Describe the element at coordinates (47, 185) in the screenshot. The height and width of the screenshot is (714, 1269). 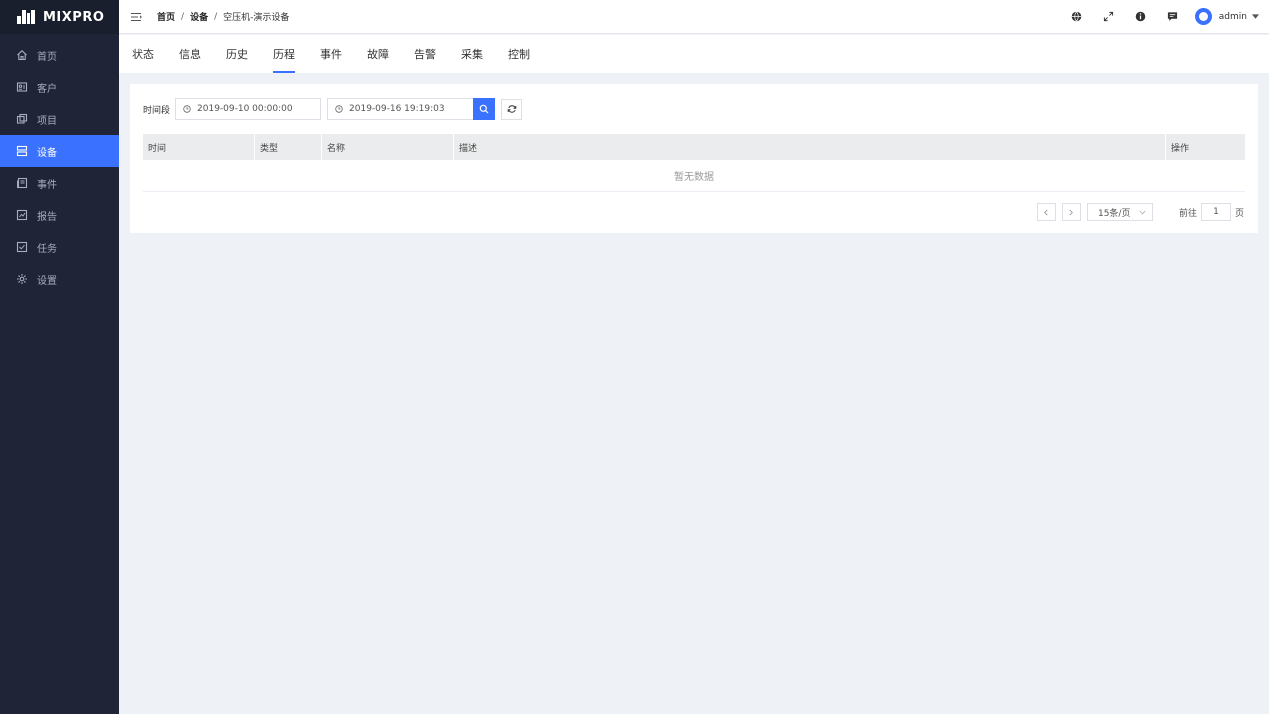
I see `sidebar-item-label: 事件` at that location.